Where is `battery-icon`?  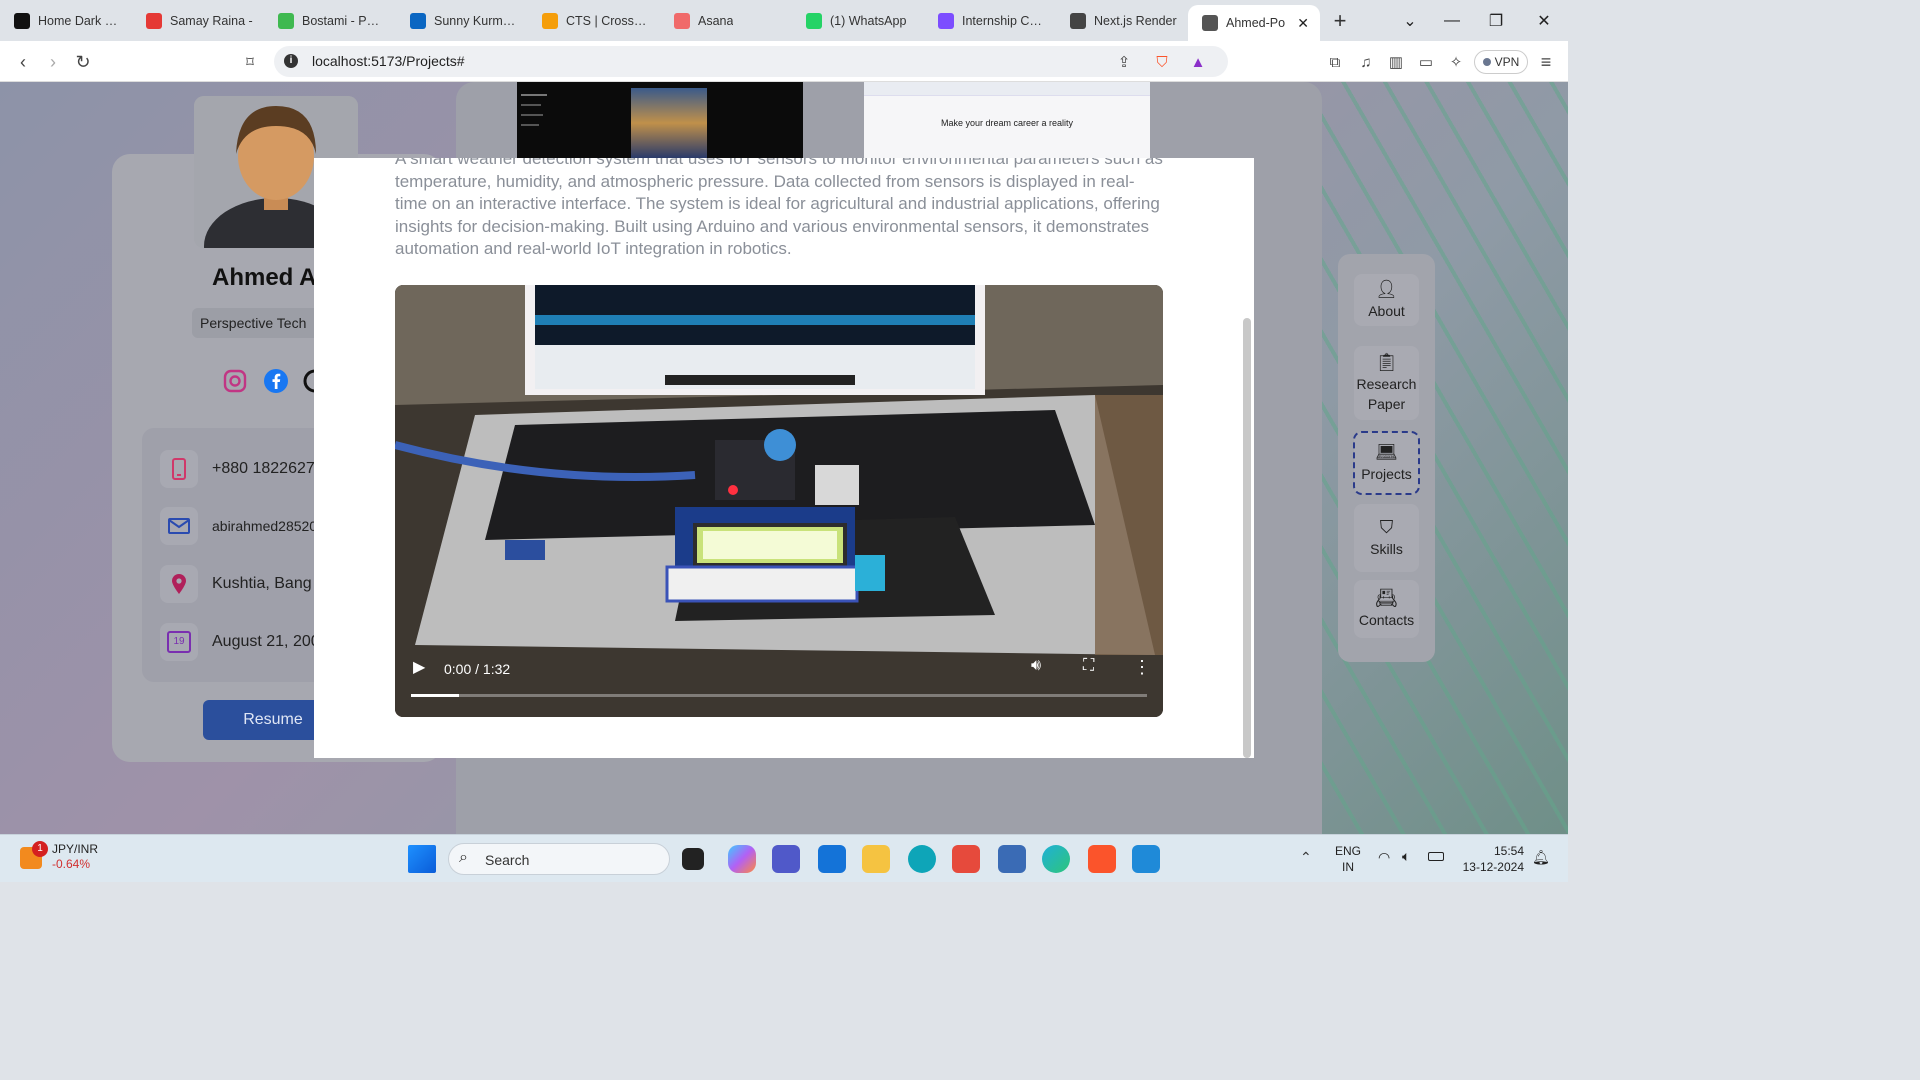
battery-icon is located at coordinates (1436, 856).